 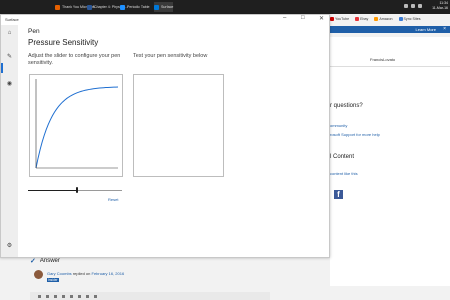 What do you see at coordinates (355, 134) in the screenshot?
I see `support-link: rosoft Support for more help` at bounding box center [355, 134].